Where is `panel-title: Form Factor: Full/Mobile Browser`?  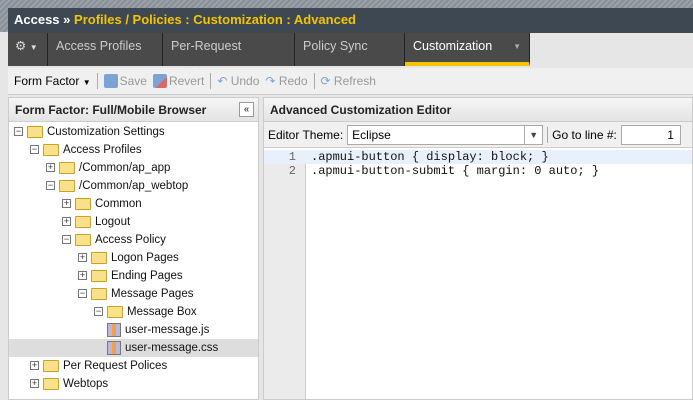 panel-title: Form Factor: Full/Mobile Browser is located at coordinates (111, 110).